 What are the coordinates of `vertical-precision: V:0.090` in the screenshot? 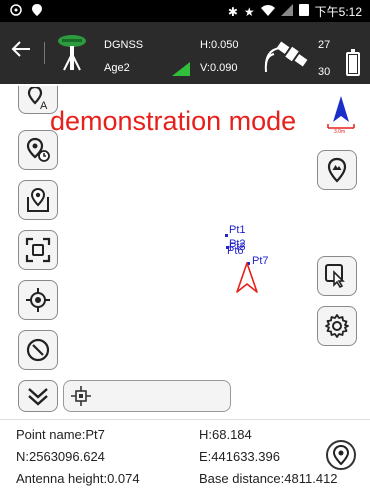 It's located at (219, 68).